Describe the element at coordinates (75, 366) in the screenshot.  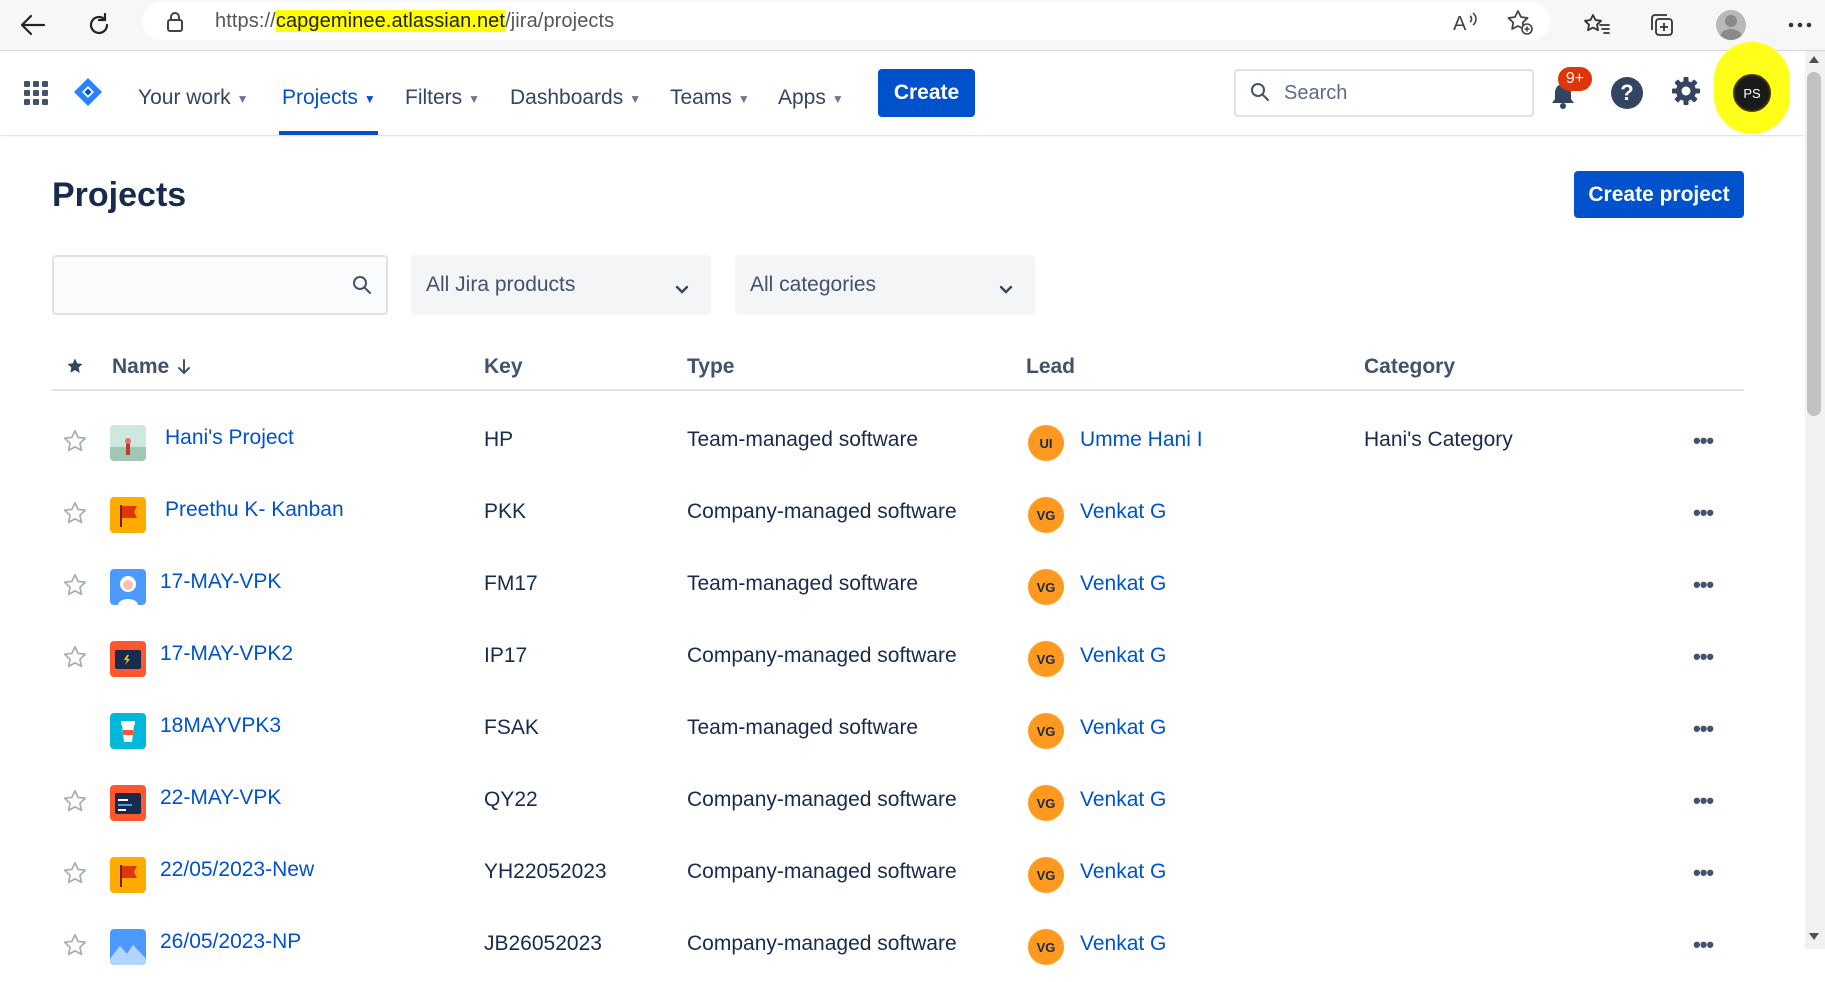
I see `starred-column-icon` at that location.